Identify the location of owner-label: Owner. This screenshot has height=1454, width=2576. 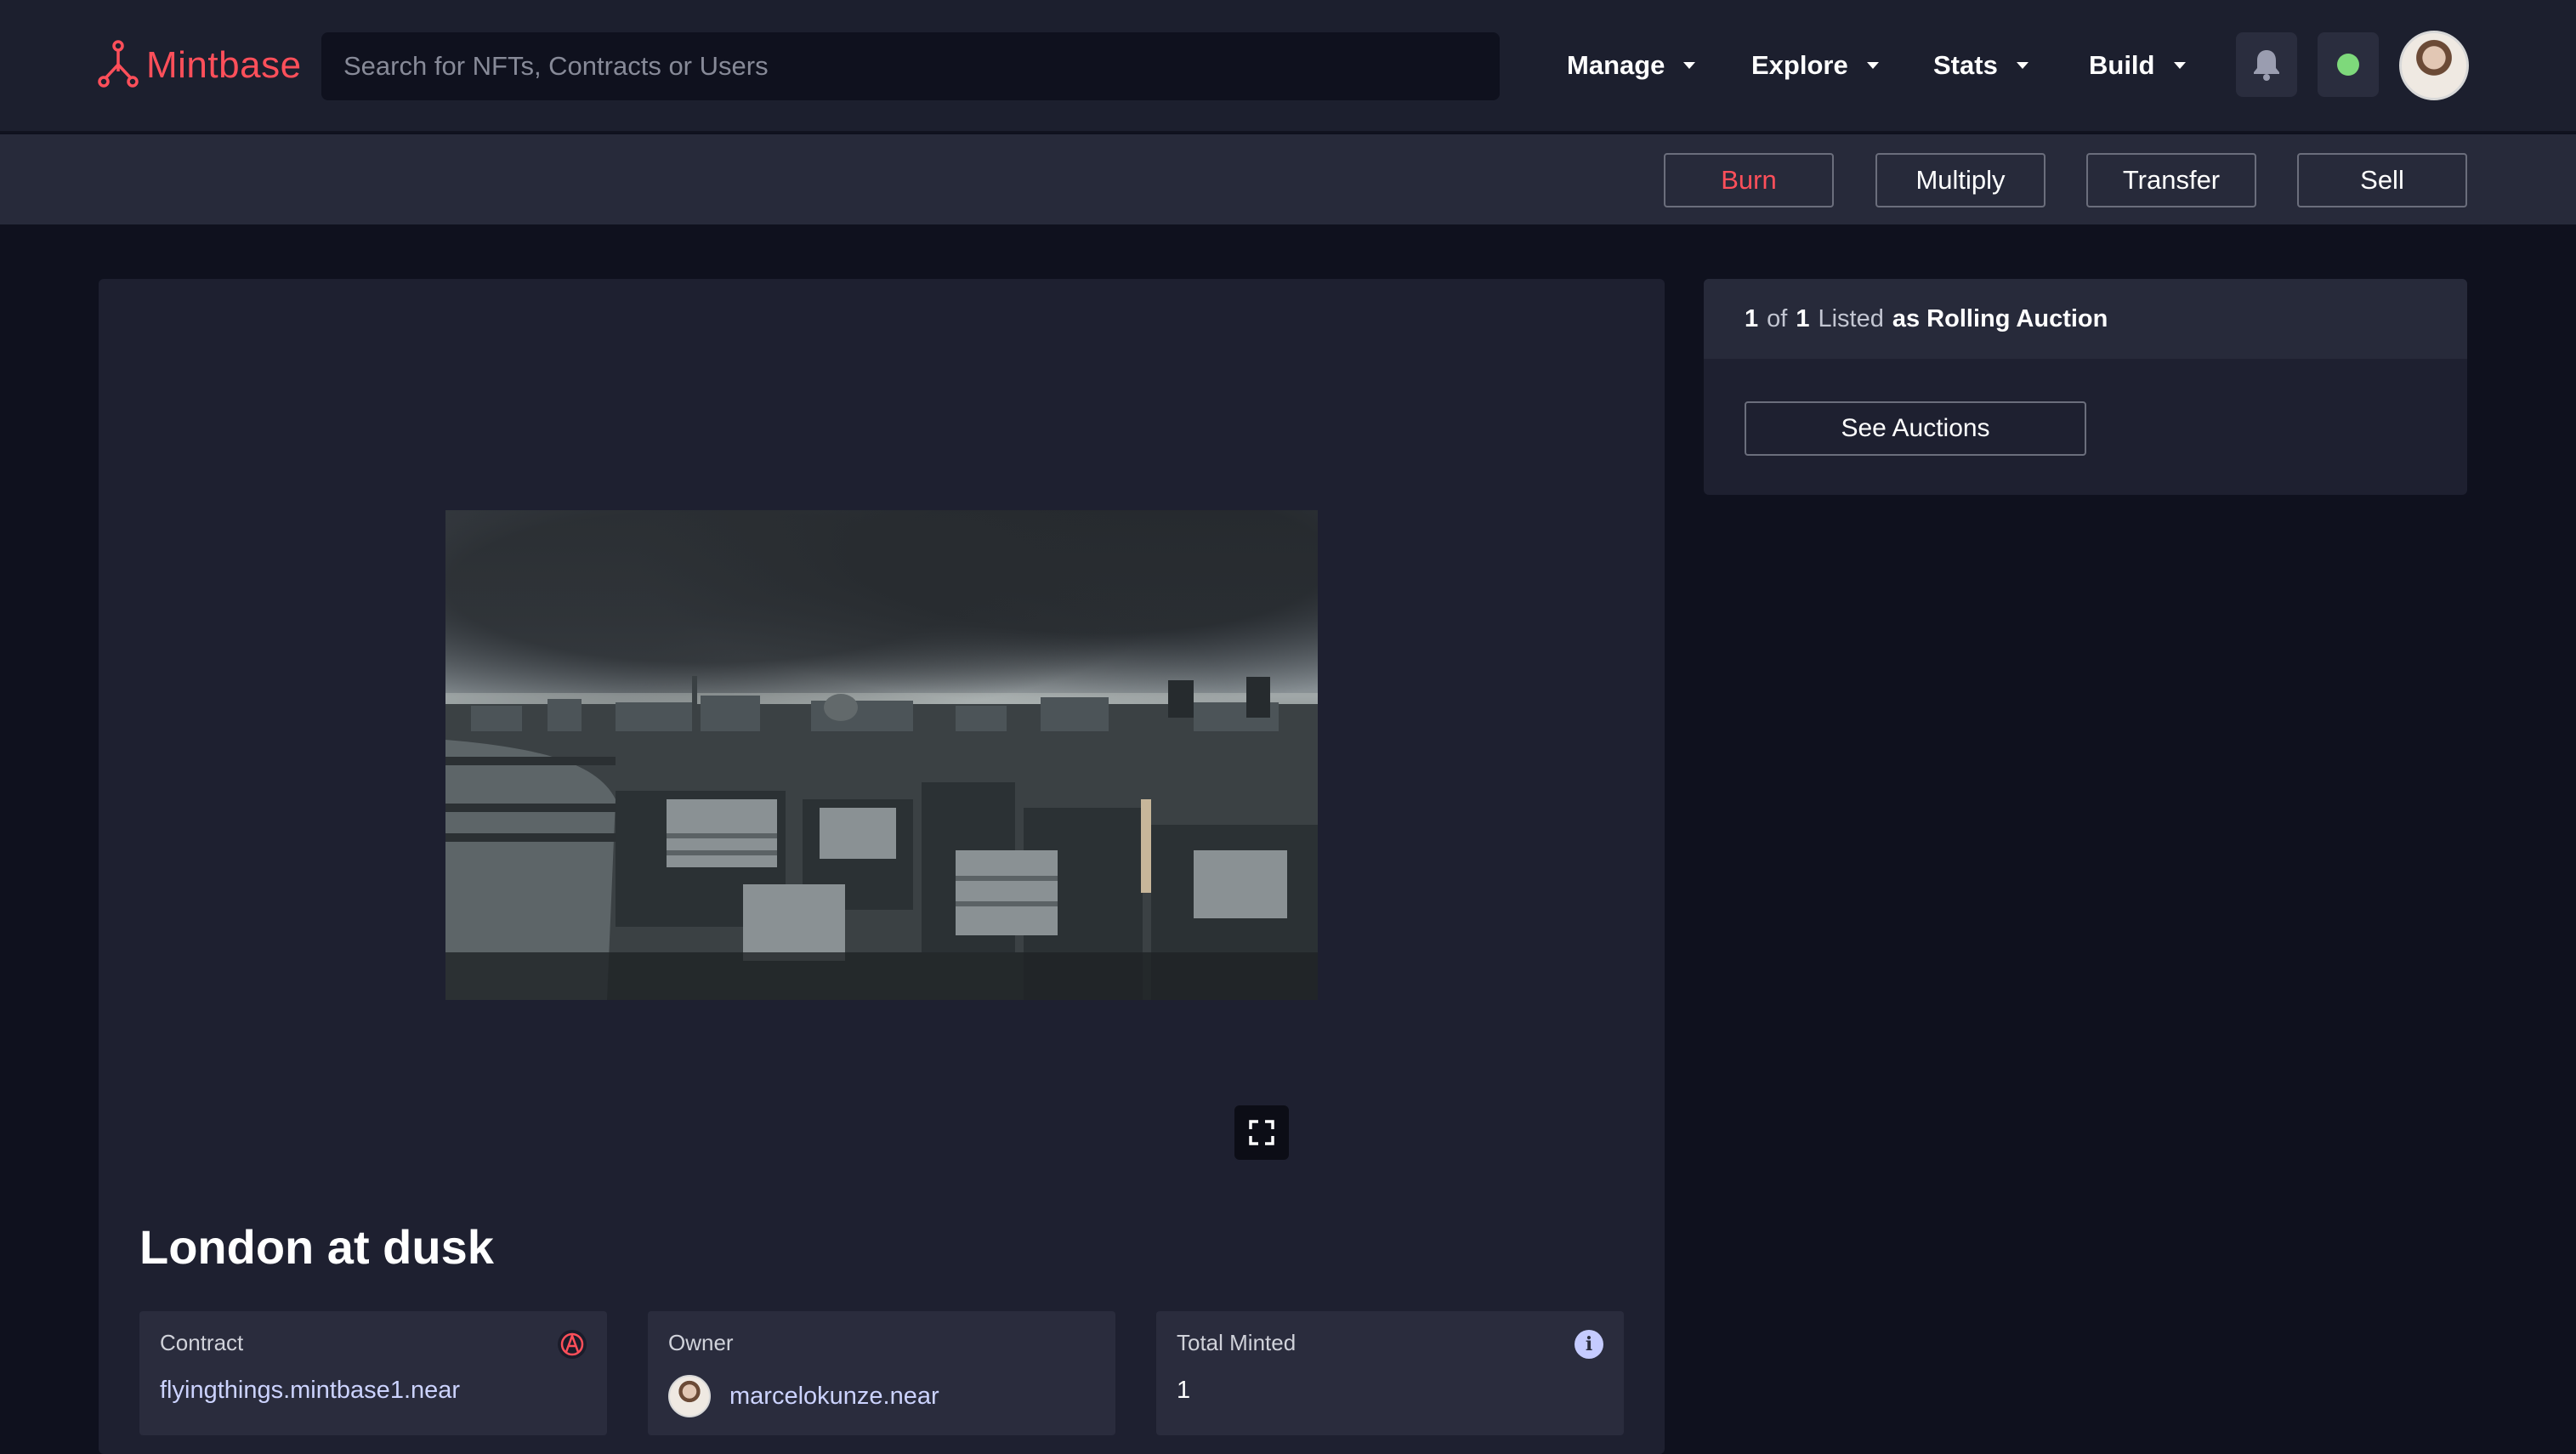
(701, 1342).